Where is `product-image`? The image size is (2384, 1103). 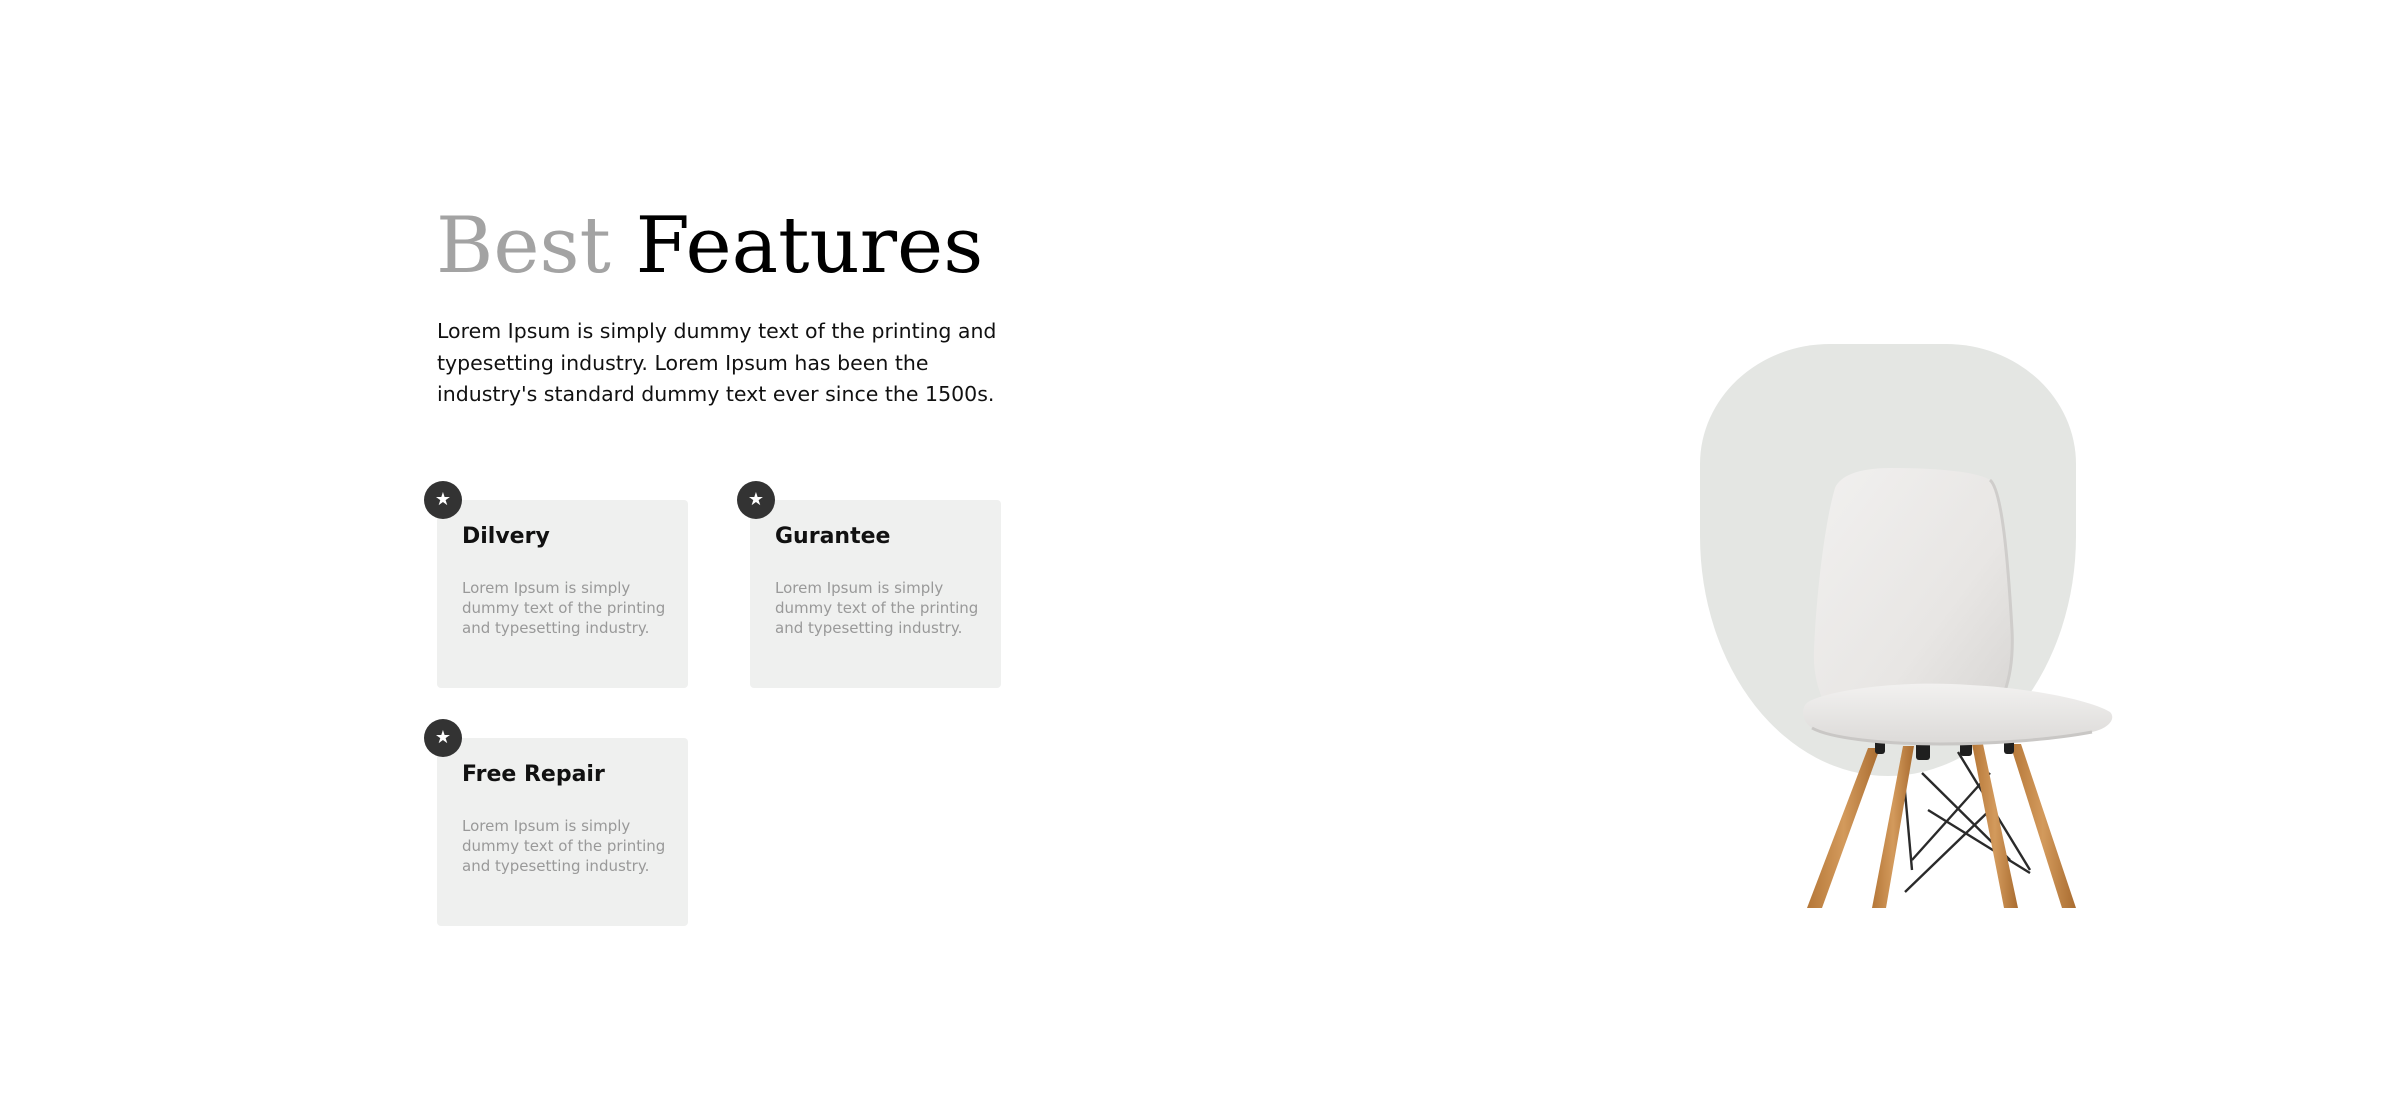 product-image is located at coordinates (1910, 625).